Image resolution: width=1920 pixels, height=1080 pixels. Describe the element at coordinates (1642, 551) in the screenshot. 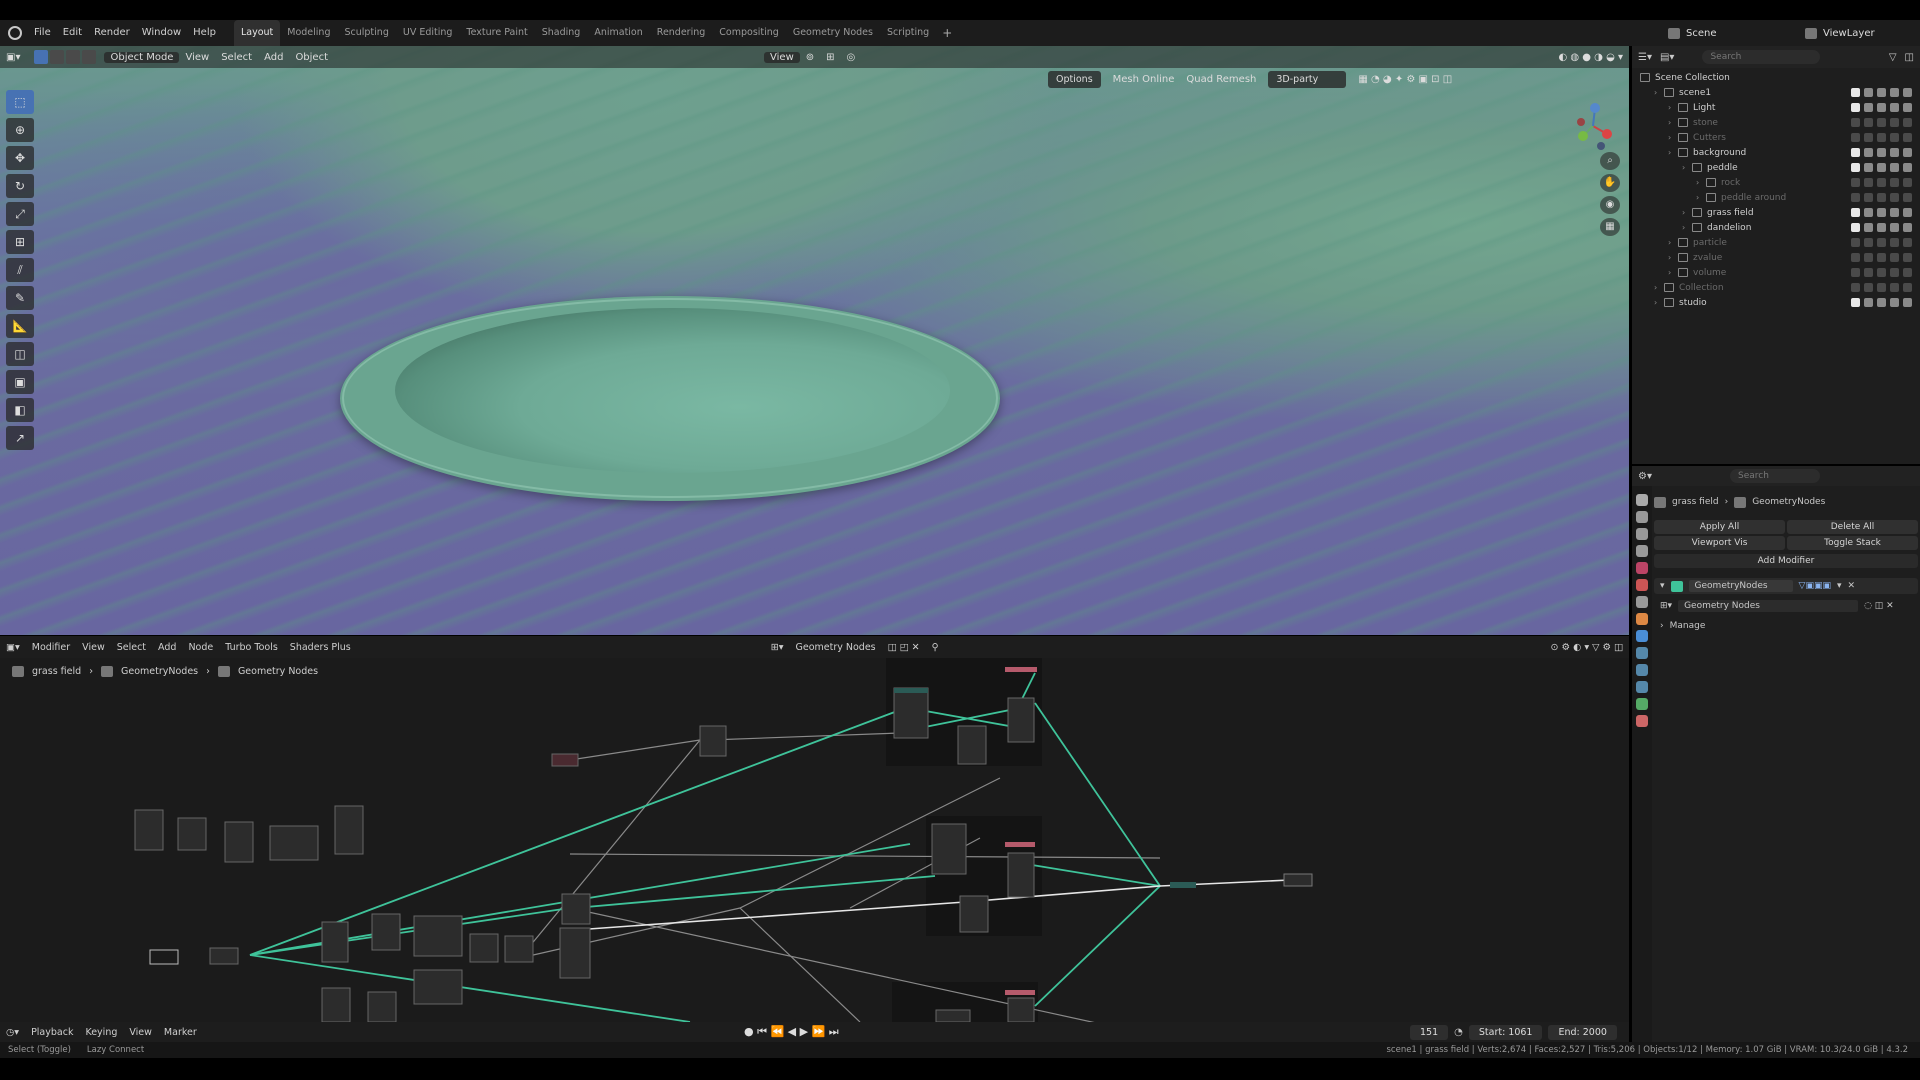

I see `view-layer-tab-icon` at that location.